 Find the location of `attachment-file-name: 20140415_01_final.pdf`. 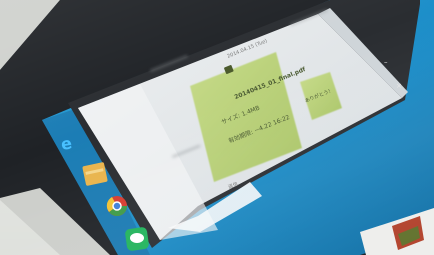

attachment-file-name: 20140415_01_final.pdf is located at coordinates (269, 83).